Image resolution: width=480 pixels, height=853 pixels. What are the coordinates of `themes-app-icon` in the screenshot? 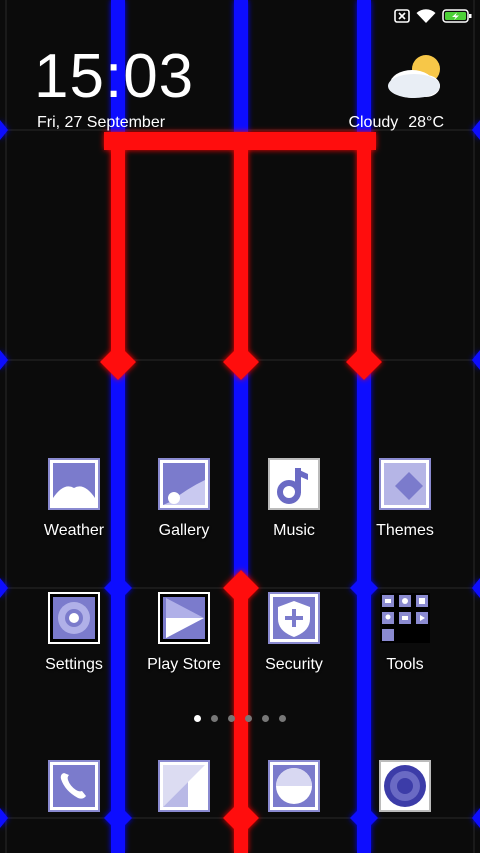 It's located at (405, 484).